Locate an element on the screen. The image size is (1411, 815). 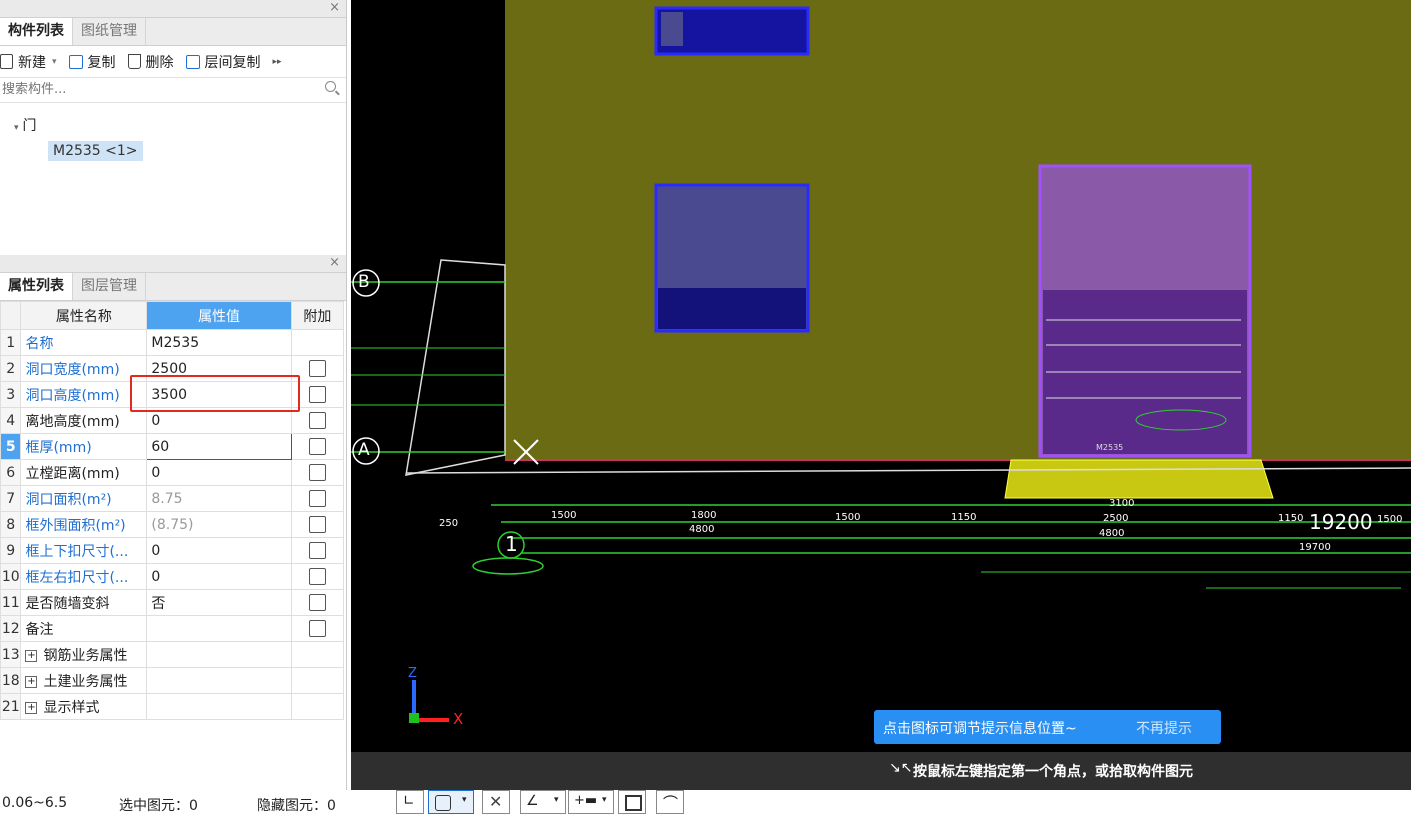
row-number: 6 is located at coordinates (11, 472).